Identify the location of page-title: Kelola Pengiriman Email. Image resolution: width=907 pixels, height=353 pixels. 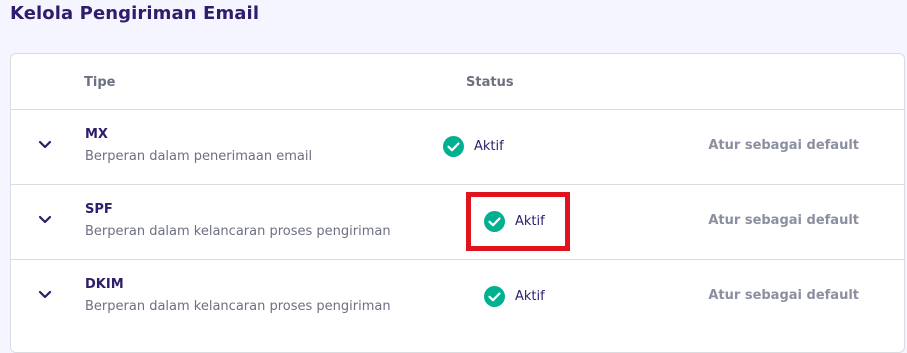
(135, 13).